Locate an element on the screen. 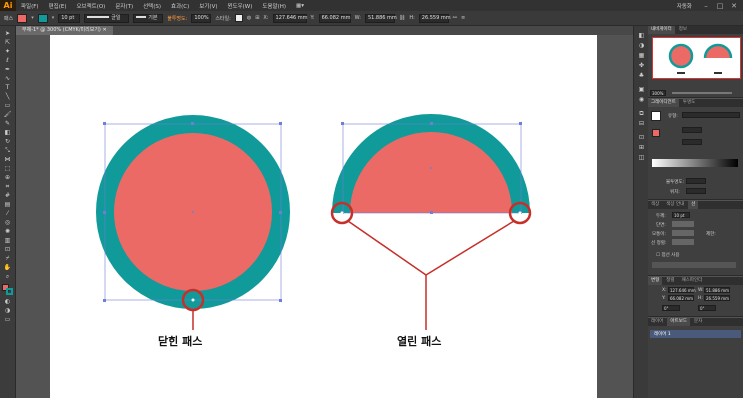 Image resolution: width=743 pixels, height=398 pixels. menu-view: 보기(V) is located at coordinates (208, 6).